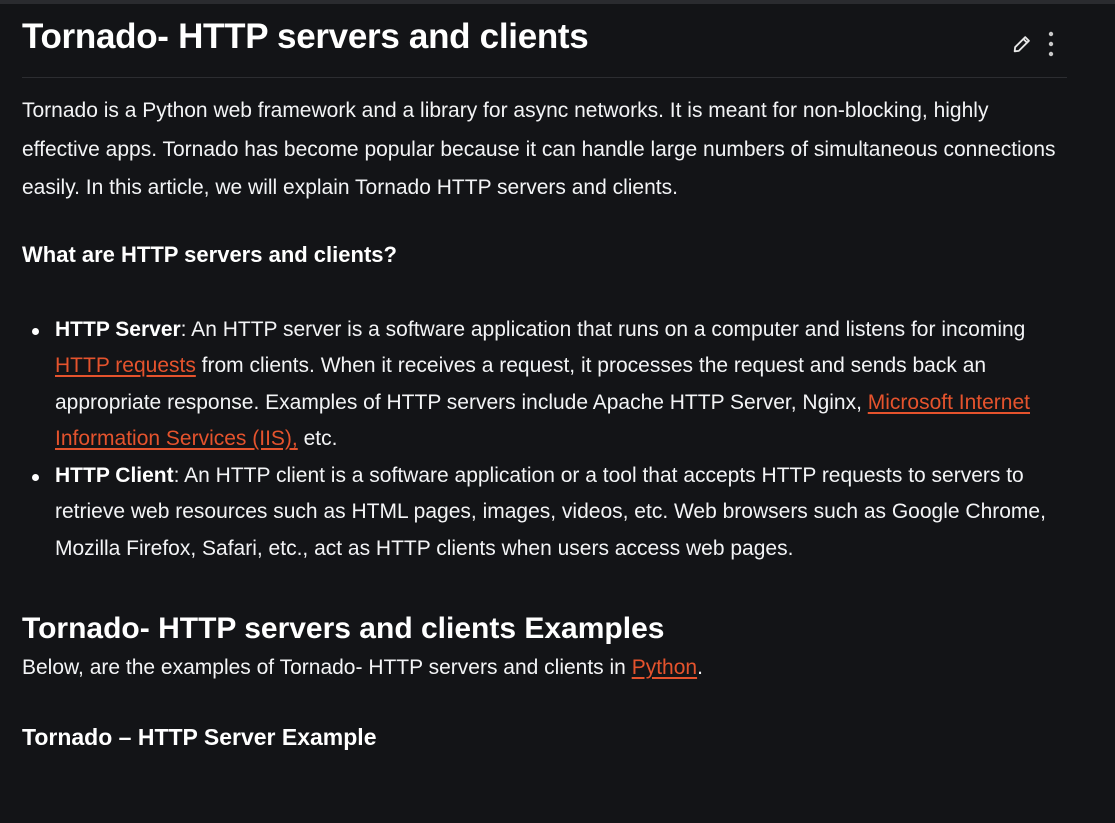 This screenshot has height=823, width=1115. Describe the element at coordinates (317, 438) in the screenshot. I see `server-text-3: etc.` at that location.